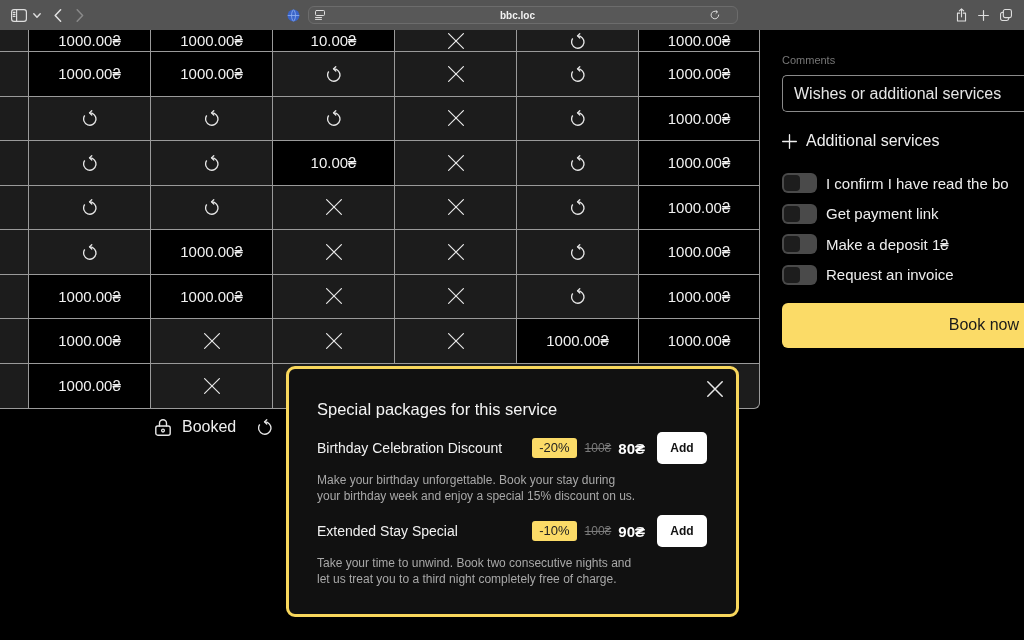 Image resolution: width=1024 pixels, height=640 pixels. I want to click on tabs-icon, so click(1006, 15).